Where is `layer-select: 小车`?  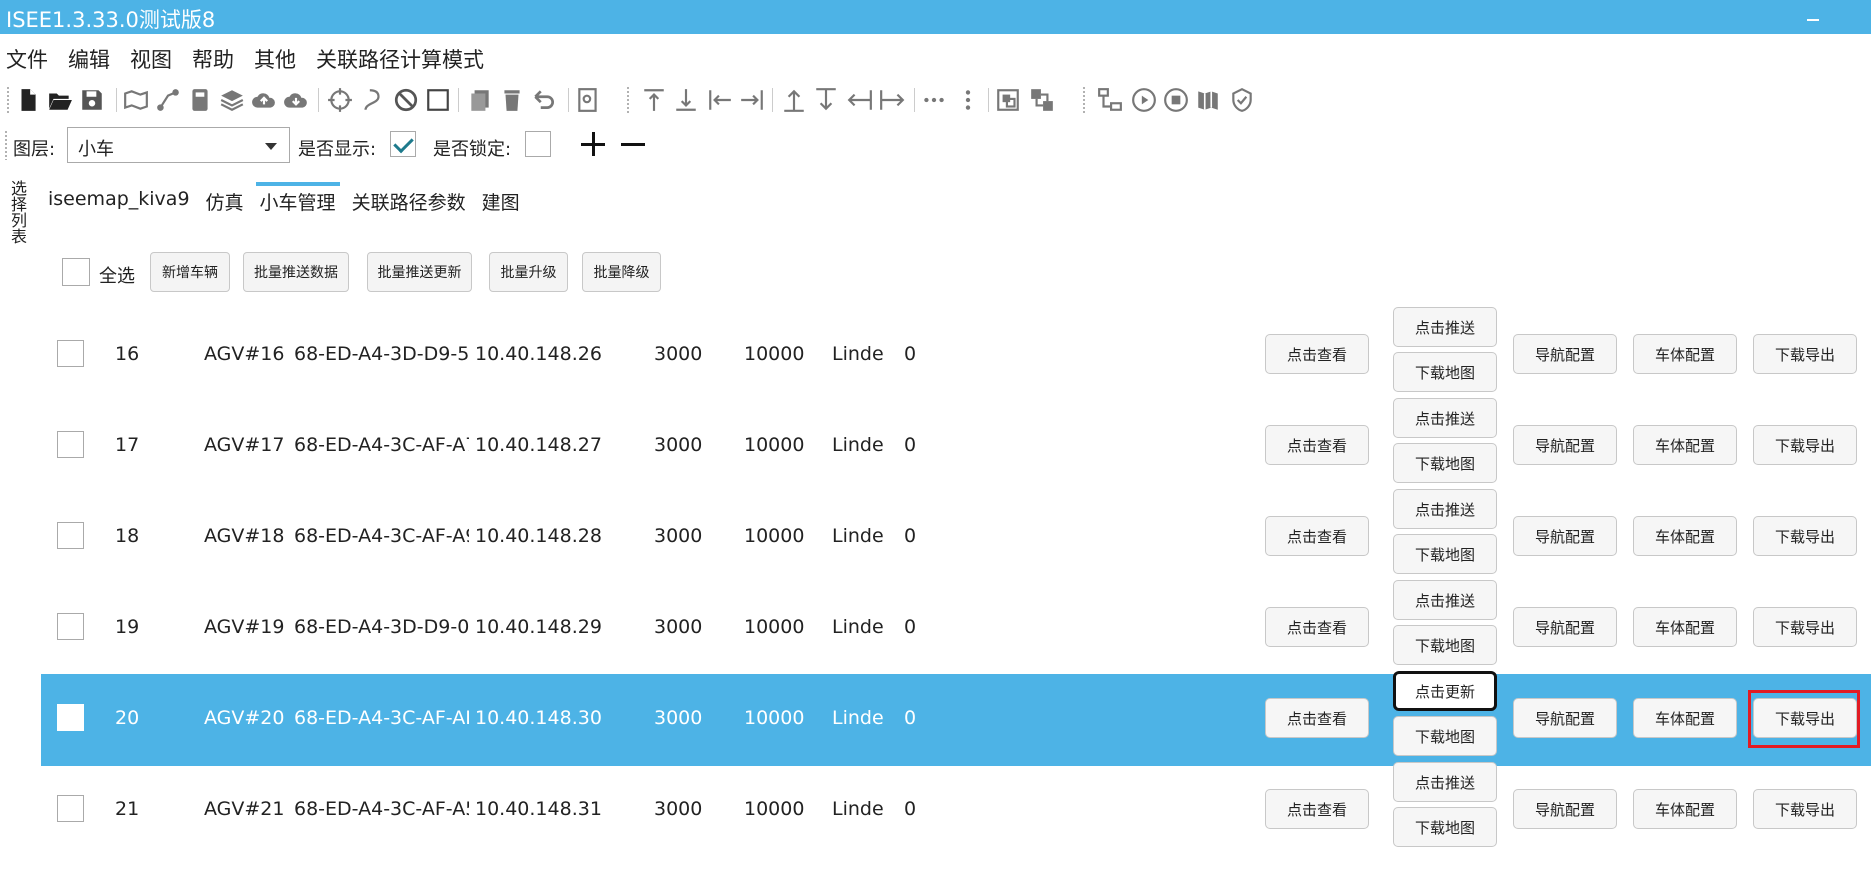
layer-select: 小车 is located at coordinates (178, 145).